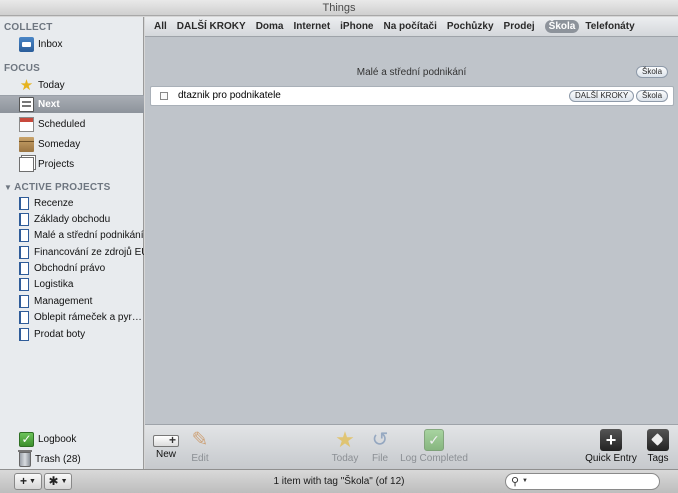  Describe the element at coordinates (160, 26) in the screenshot. I see `tag-filter-all: All` at that location.